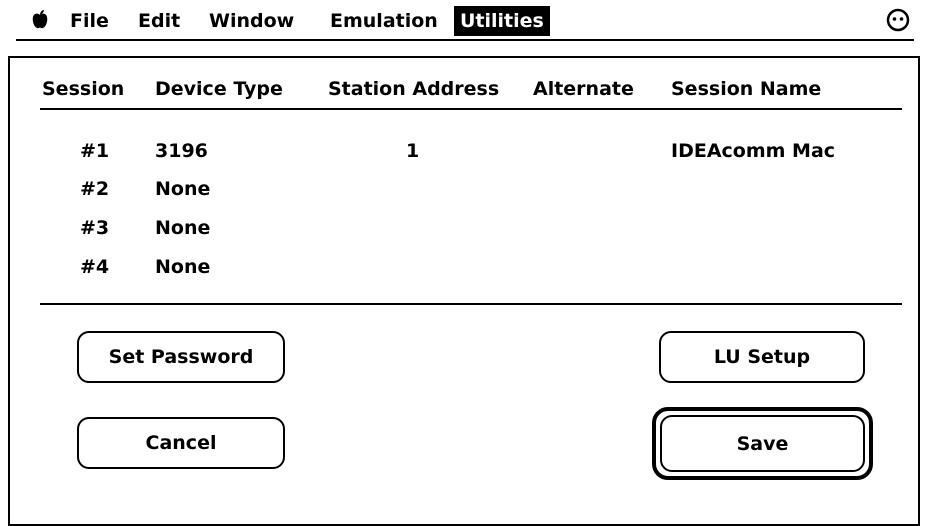 The height and width of the screenshot is (526, 931). I want to click on row-session: #1, so click(95, 151).